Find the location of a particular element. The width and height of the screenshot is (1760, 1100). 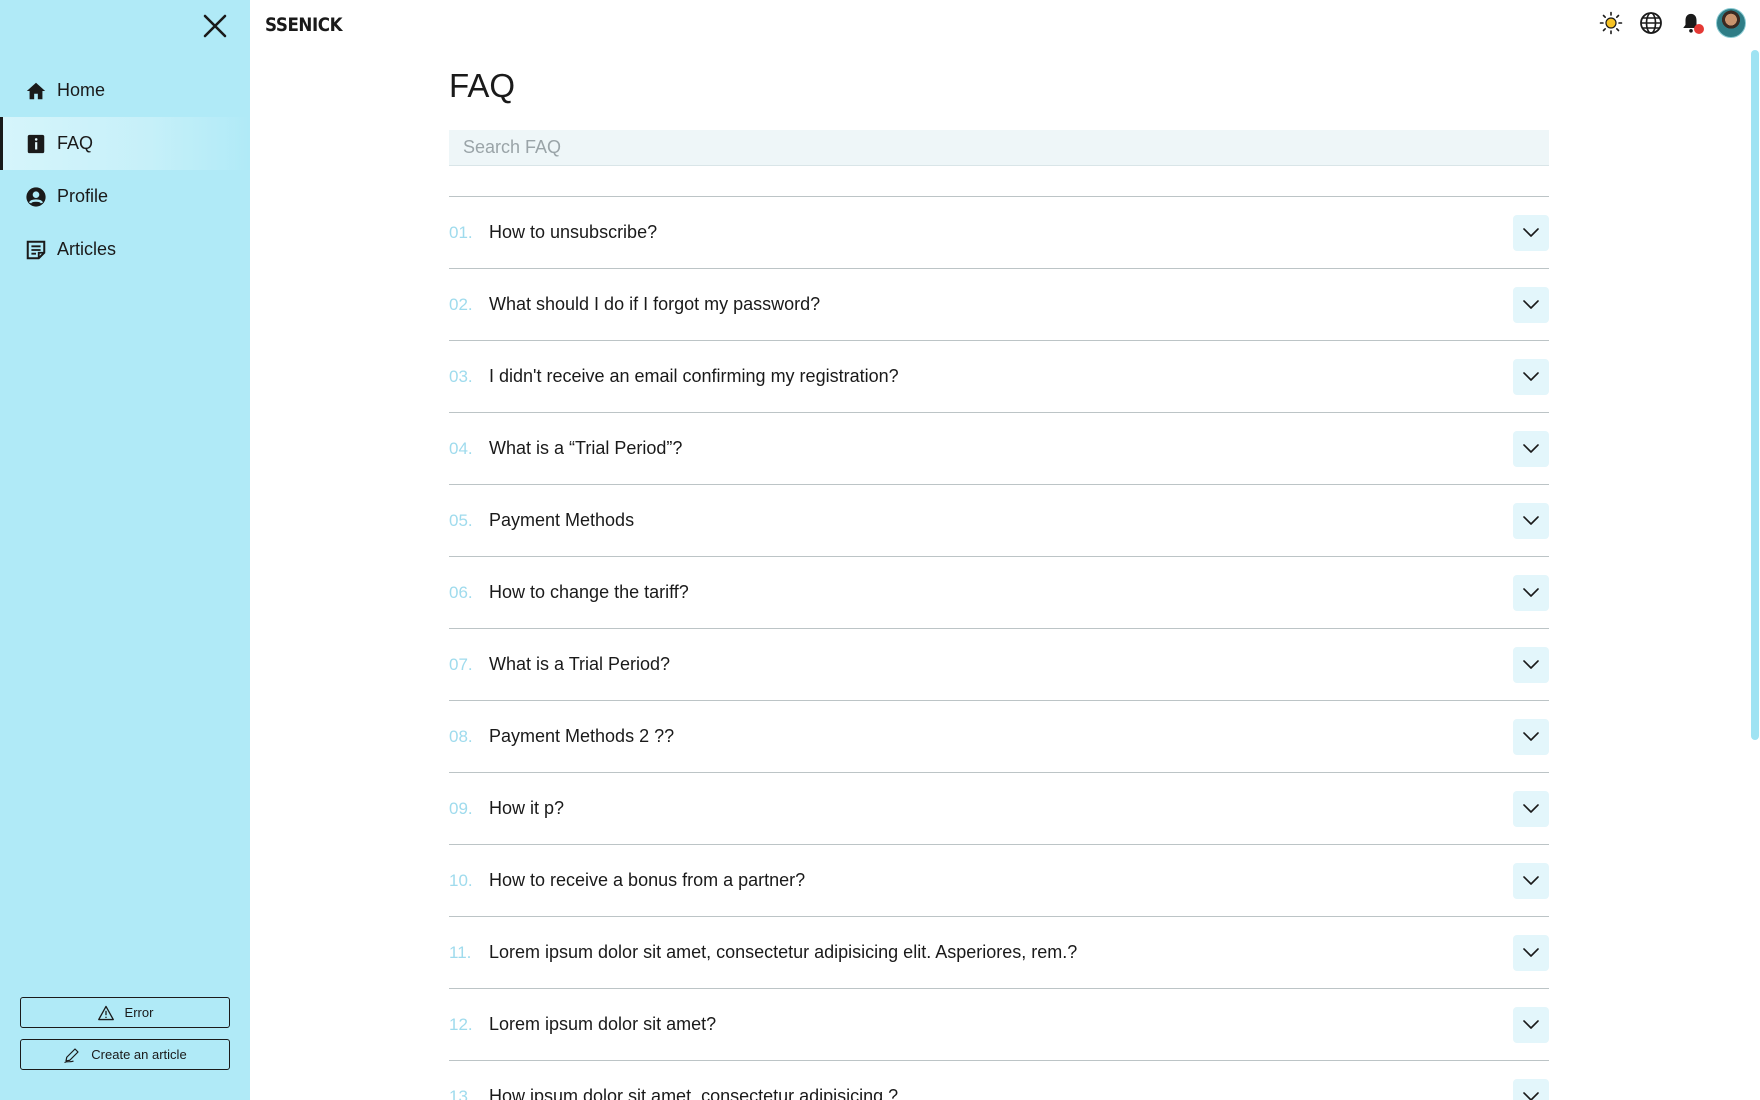

page-scrollbar is located at coordinates (1755, 550).